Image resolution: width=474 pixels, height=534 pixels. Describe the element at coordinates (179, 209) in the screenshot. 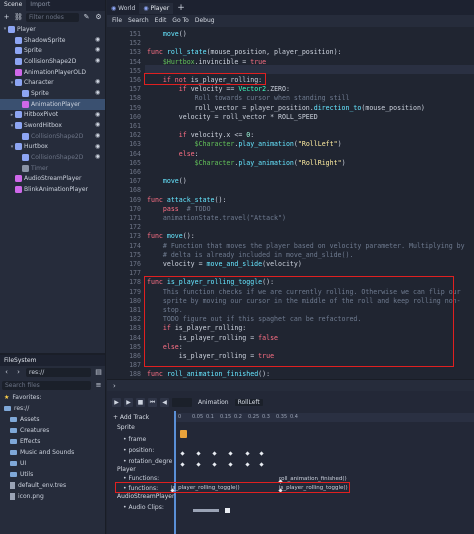

I see `code-line: pass # TODO` at that location.